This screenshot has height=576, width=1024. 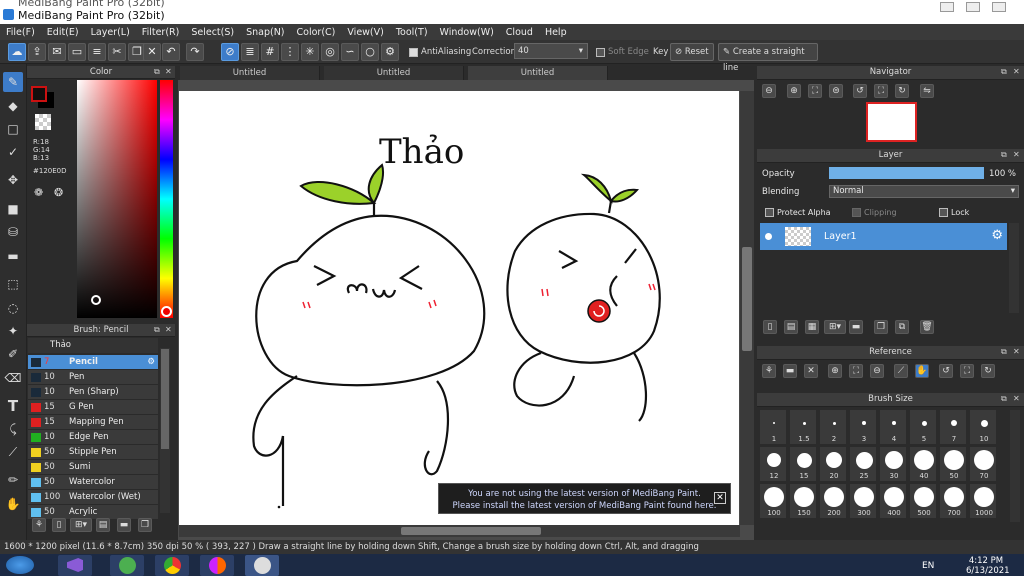 I want to click on new-halftone-layer-icon: ▤, so click(x=791, y=327).